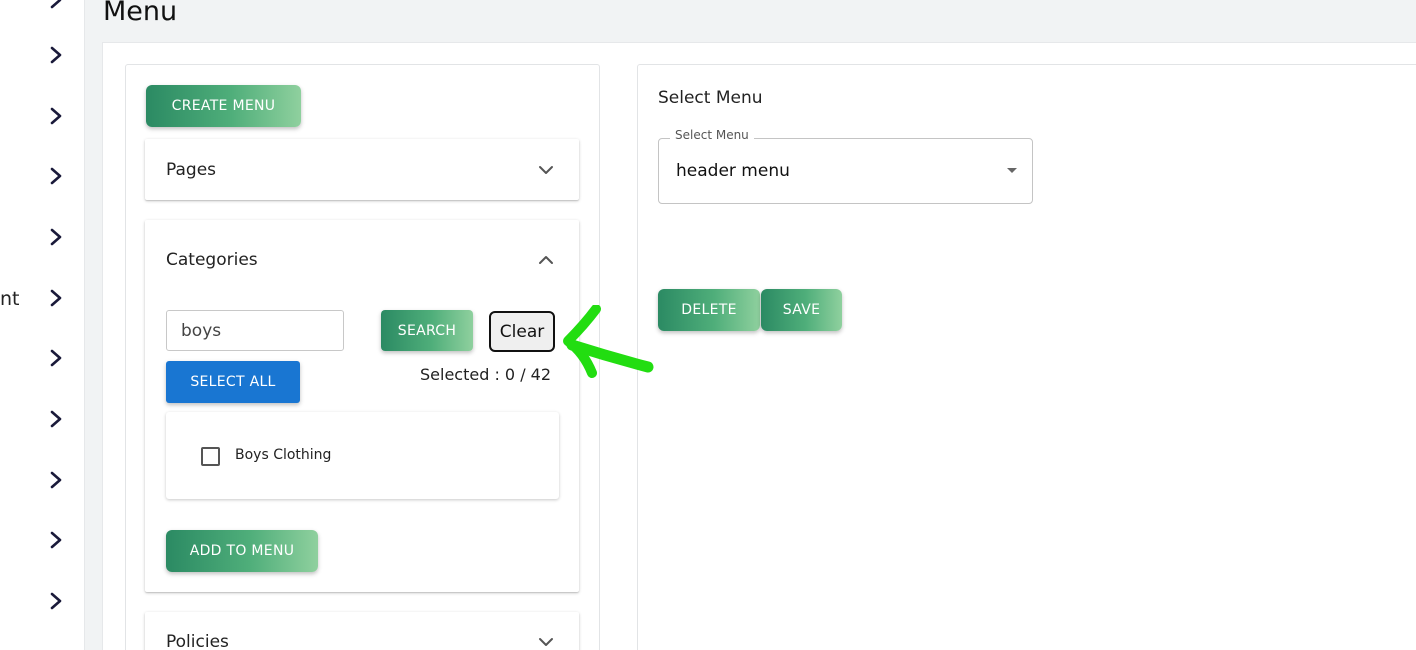 The width and height of the screenshot is (1416, 650). I want to click on clear-button: Clear, so click(522, 331).